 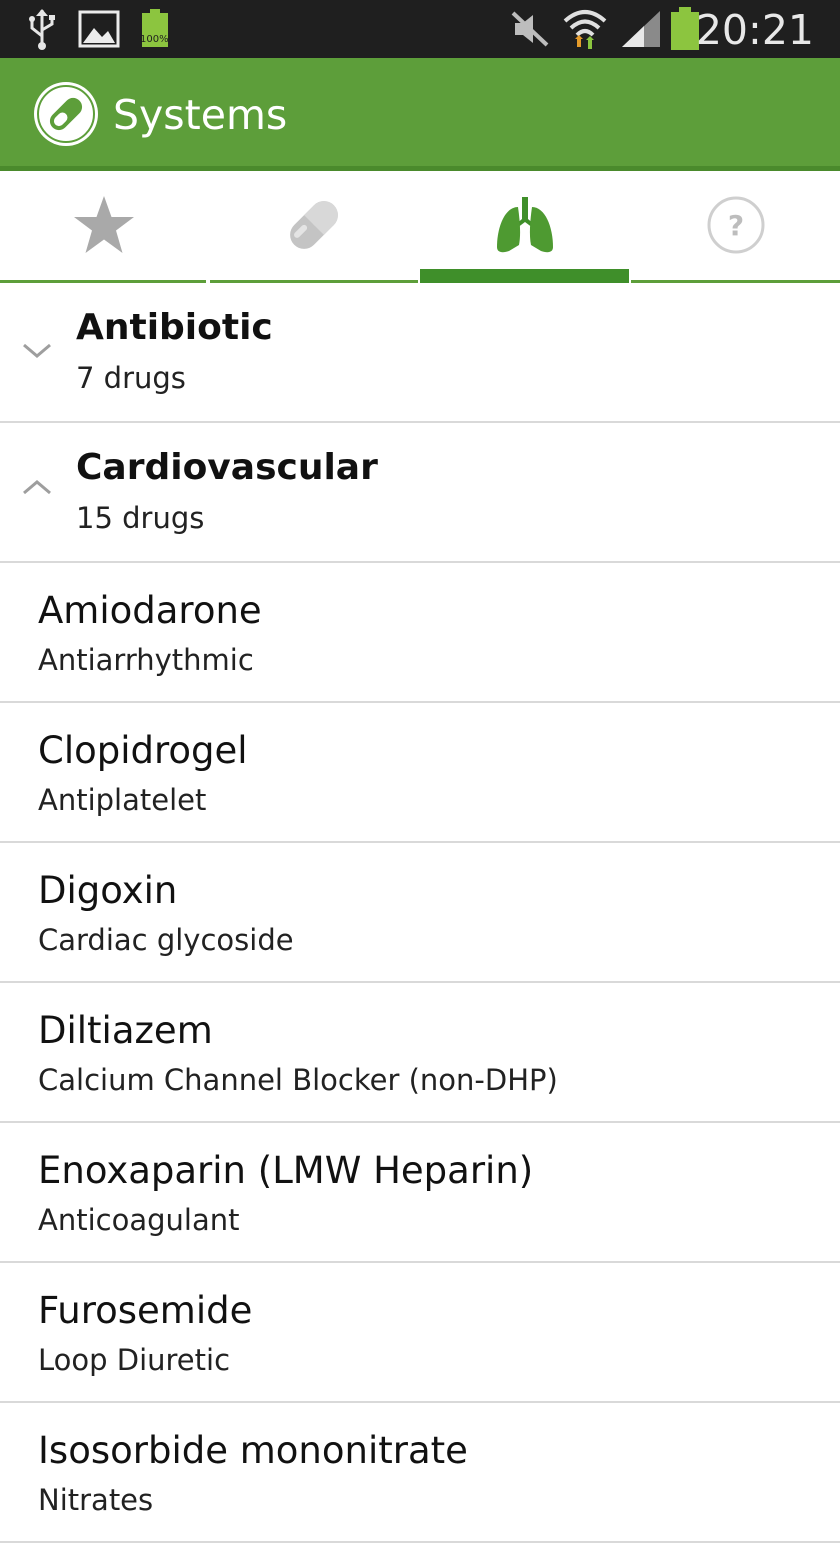 I want to click on pill-icon, so click(x=314, y=227).